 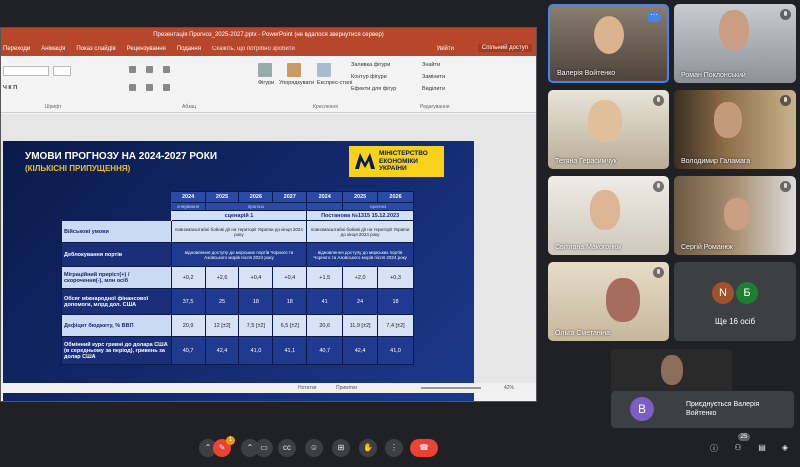 What do you see at coordinates (314, 448) in the screenshot?
I see `emoji-button: ☺` at bounding box center [314, 448].